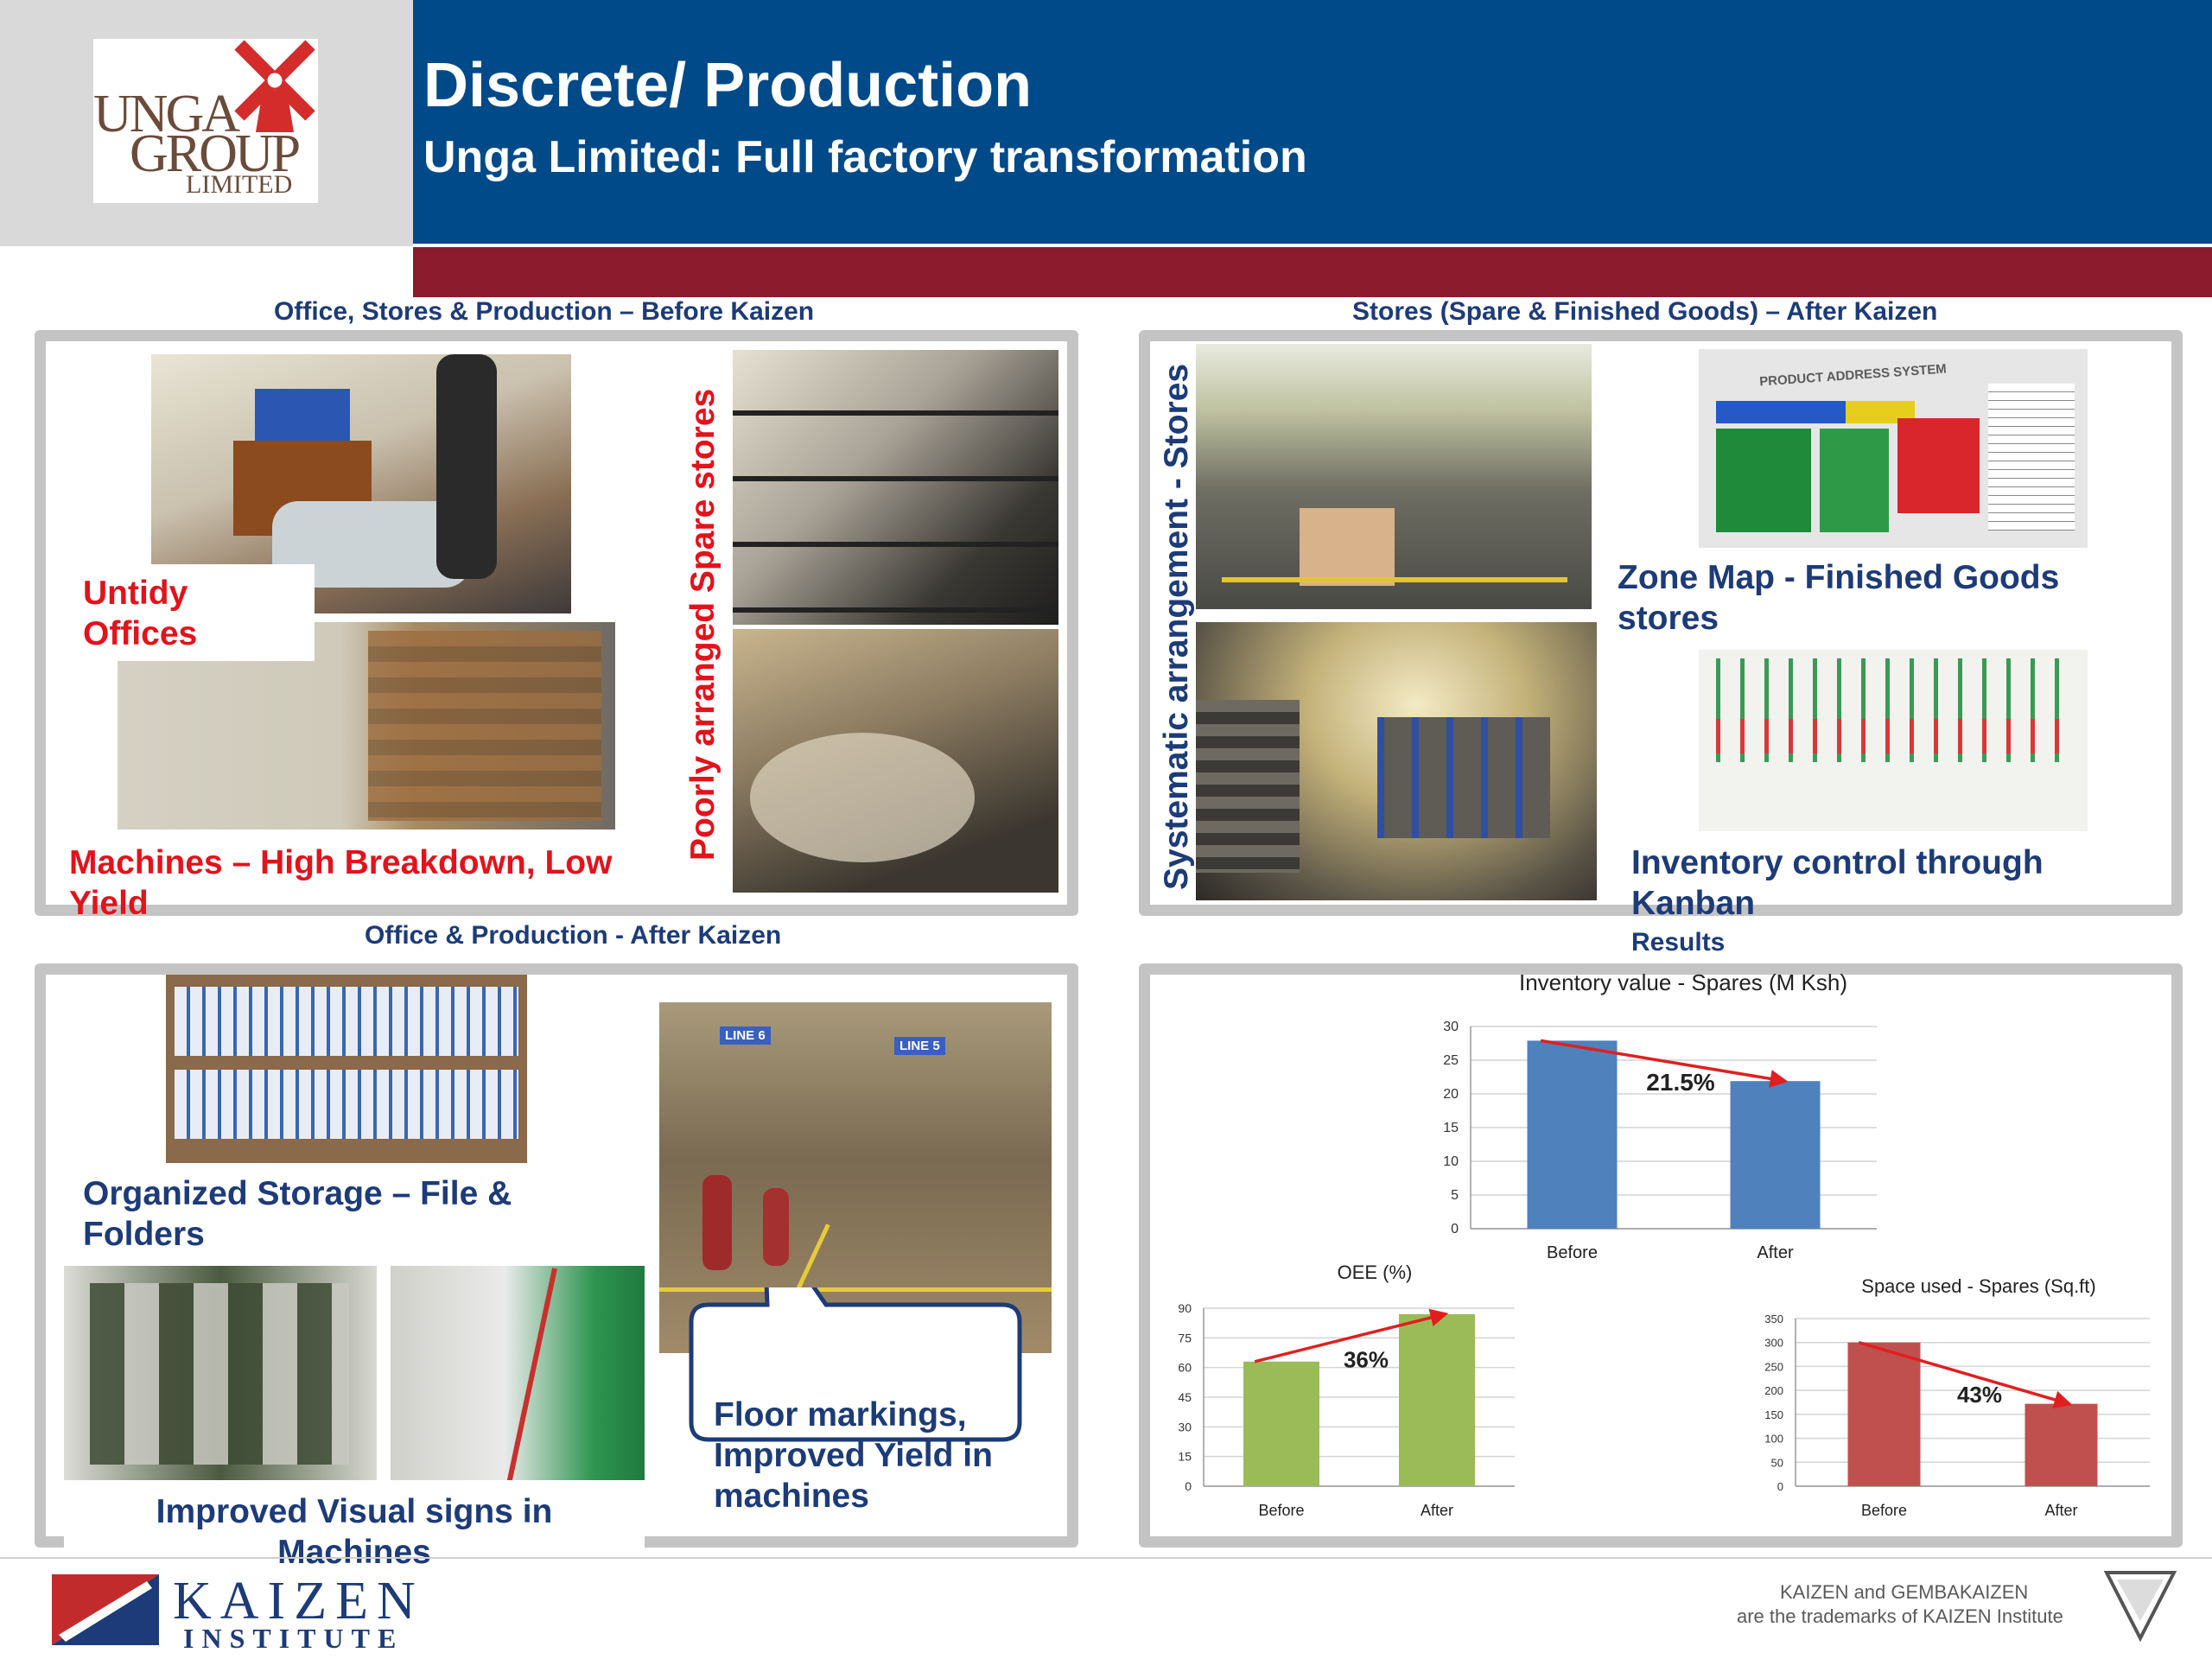 This screenshot has width=2212, height=1659. What do you see at coordinates (1176, 626) in the screenshot?
I see `systematic-caption: Systematic arrangement - Stores` at bounding box center [1176, 626].